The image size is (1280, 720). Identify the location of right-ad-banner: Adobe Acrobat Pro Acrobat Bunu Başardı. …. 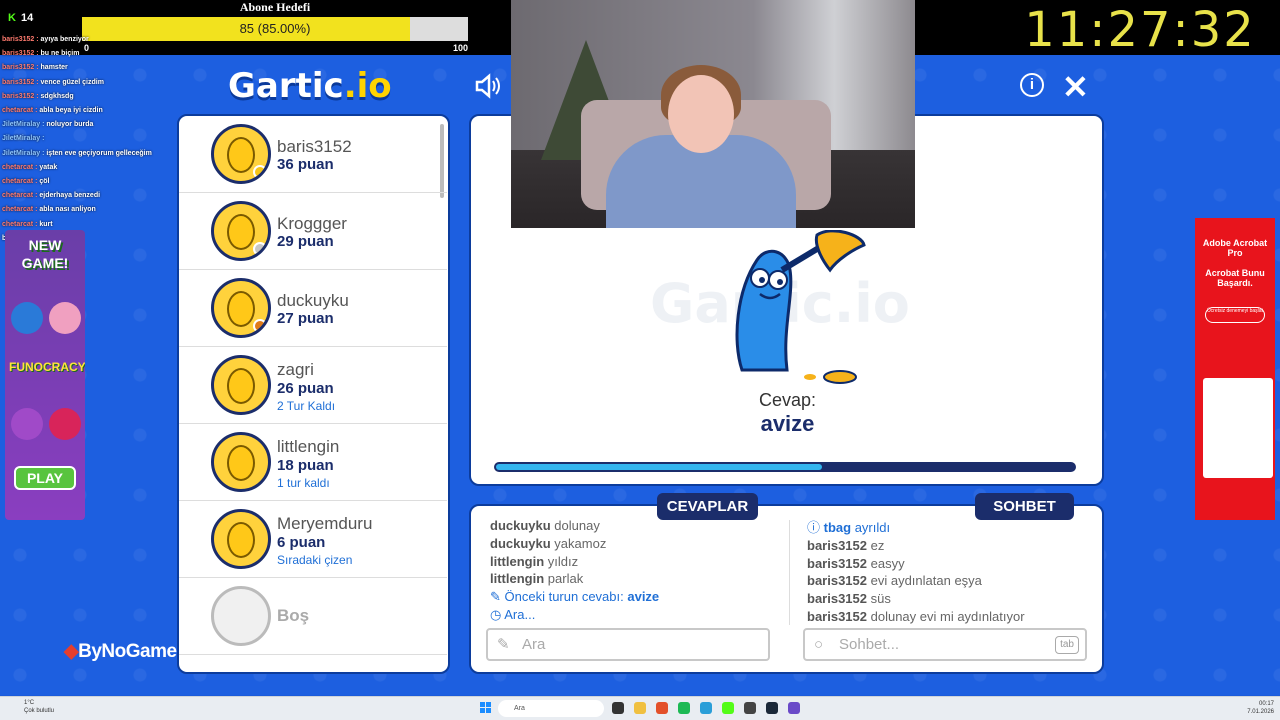
(1235, 369).